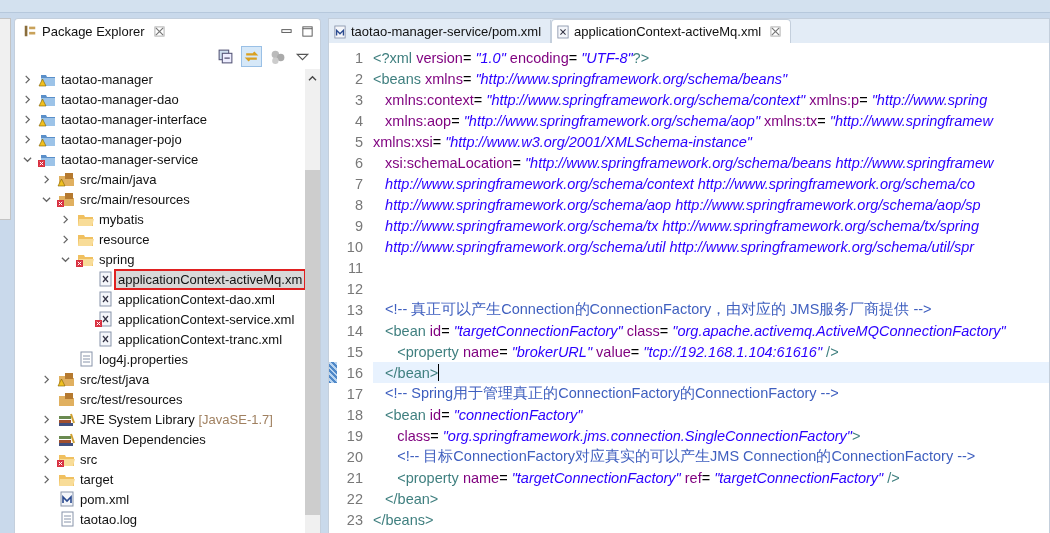  What do you see at coordinates (648, 477) in the screenshot?
I see `code-line: <property name= "targetConnectionFactory" ref= "targetConnectionFactory" />` at bounding box center [648, 477].